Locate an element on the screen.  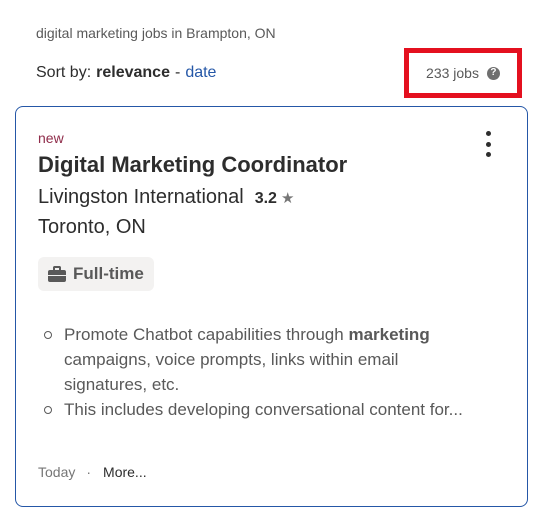
new-tag: new is located at coordinates (51, 138).